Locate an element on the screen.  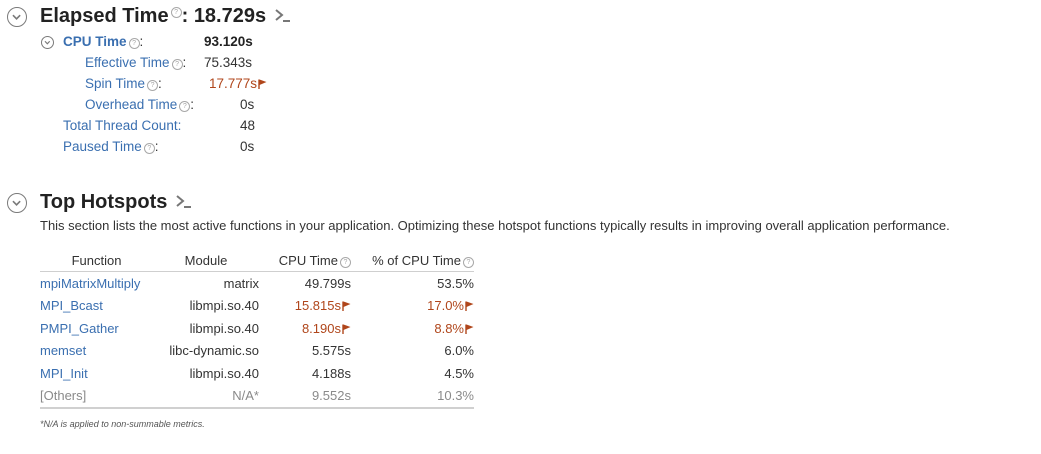
top-hotspots-title: Top Hotspots is located at coordinates (104, 202).